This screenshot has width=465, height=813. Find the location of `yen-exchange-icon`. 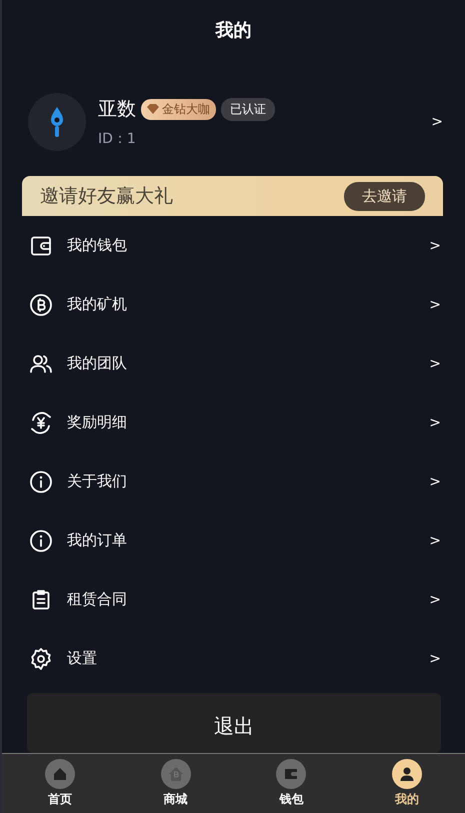

yen-exchange-icon is located at coordinates (41, 422).